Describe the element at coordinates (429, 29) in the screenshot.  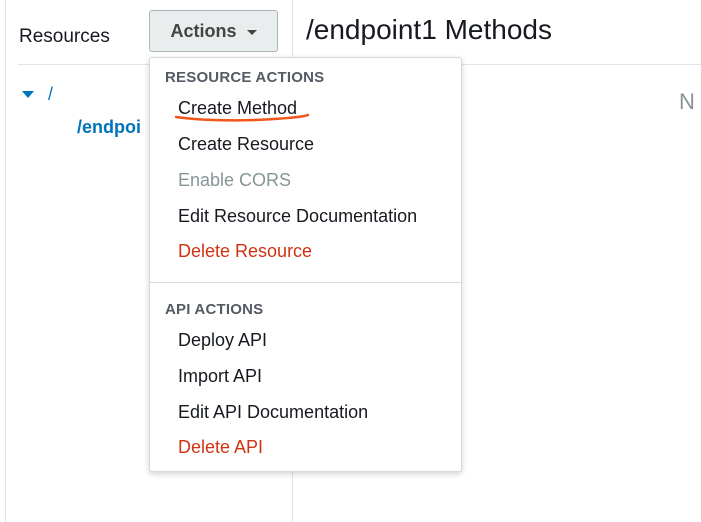
I see `page-title: /endpoint1 Methods` at that location.